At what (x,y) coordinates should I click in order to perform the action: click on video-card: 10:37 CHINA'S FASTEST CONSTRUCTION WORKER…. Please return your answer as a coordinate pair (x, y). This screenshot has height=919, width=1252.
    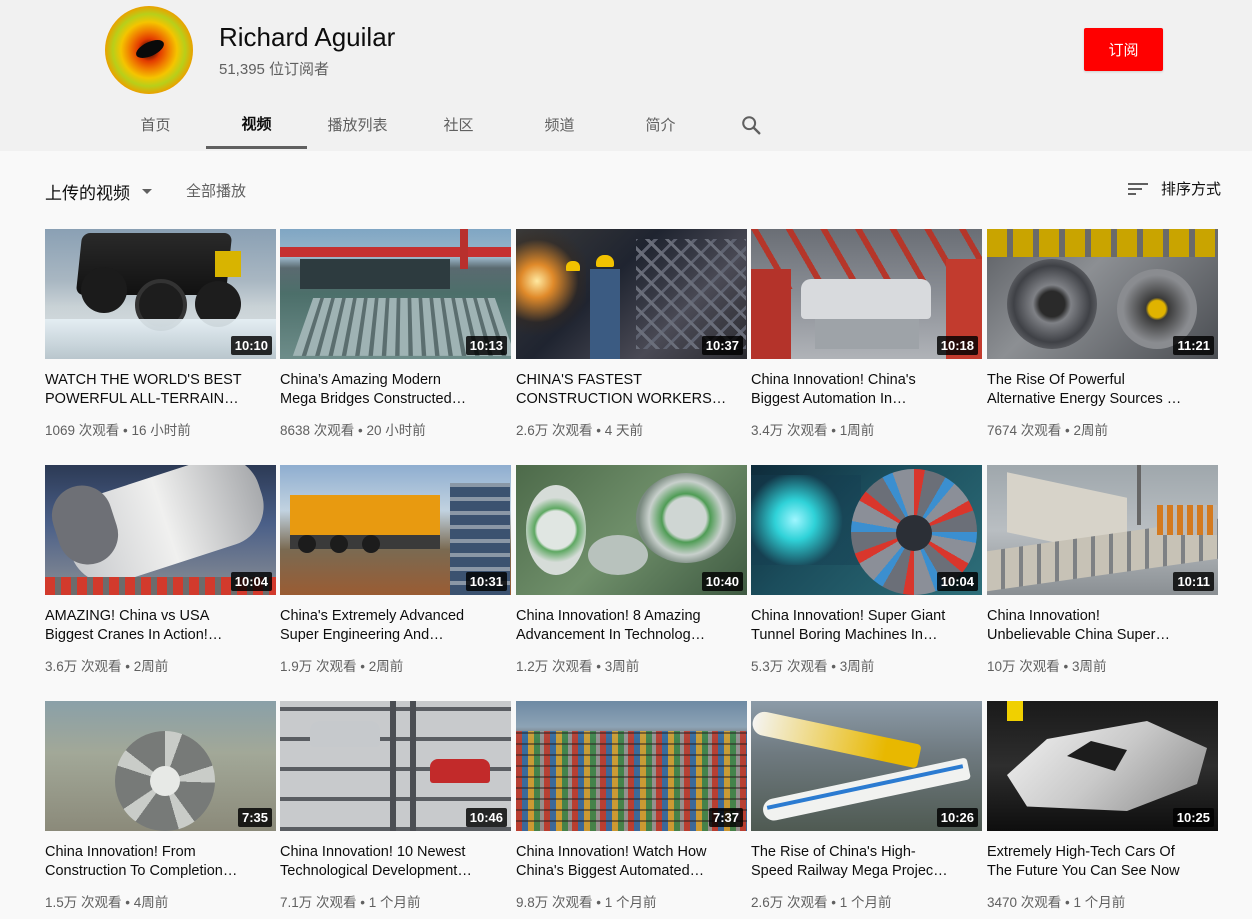
    Looking at the image, I should click on (631, 334).